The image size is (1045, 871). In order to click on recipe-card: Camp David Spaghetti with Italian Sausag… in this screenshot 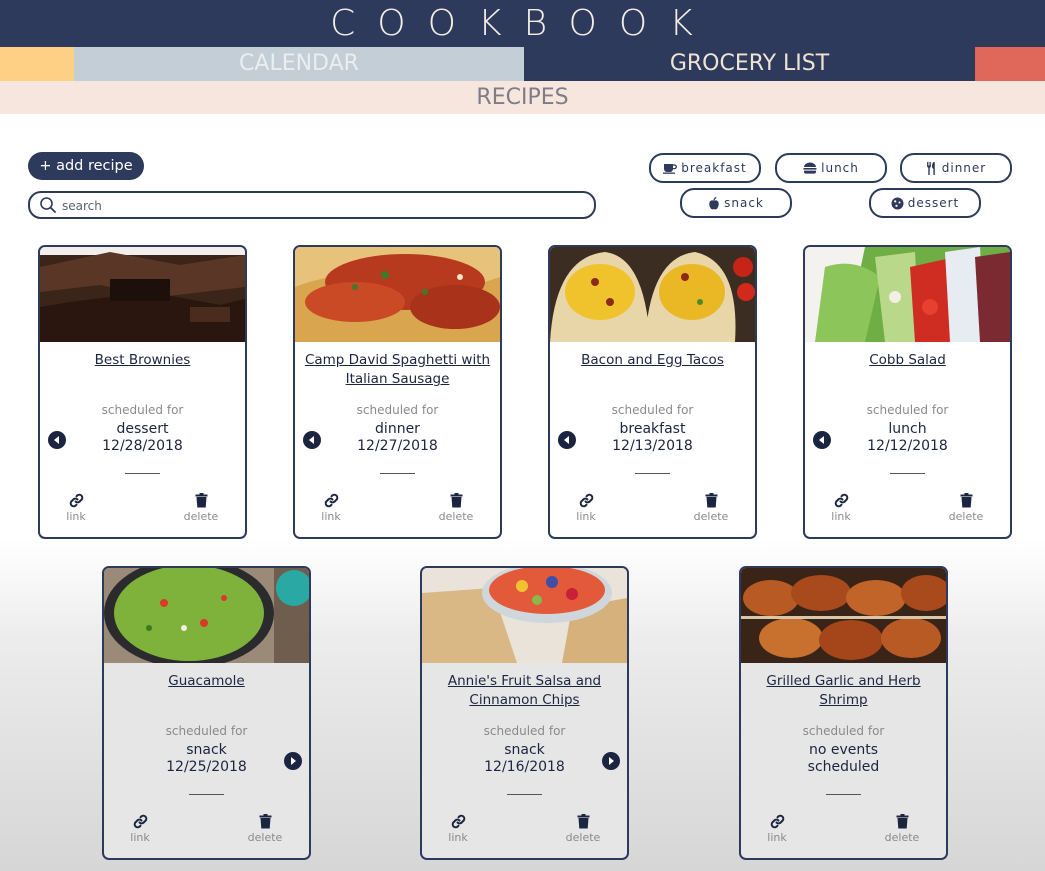, I will do `click(397, 392)`.